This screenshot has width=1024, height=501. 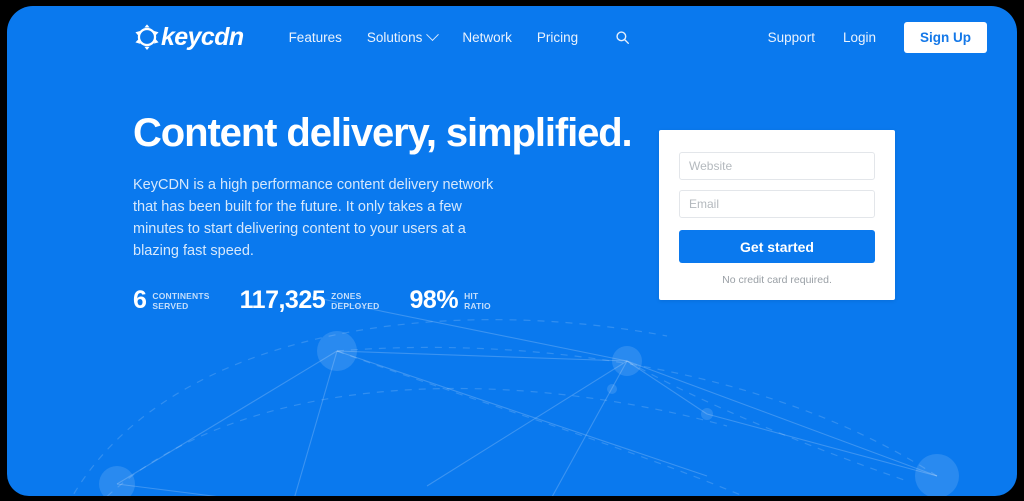 I want to click on nav-item-features: Features, so click(x=315, y=37).